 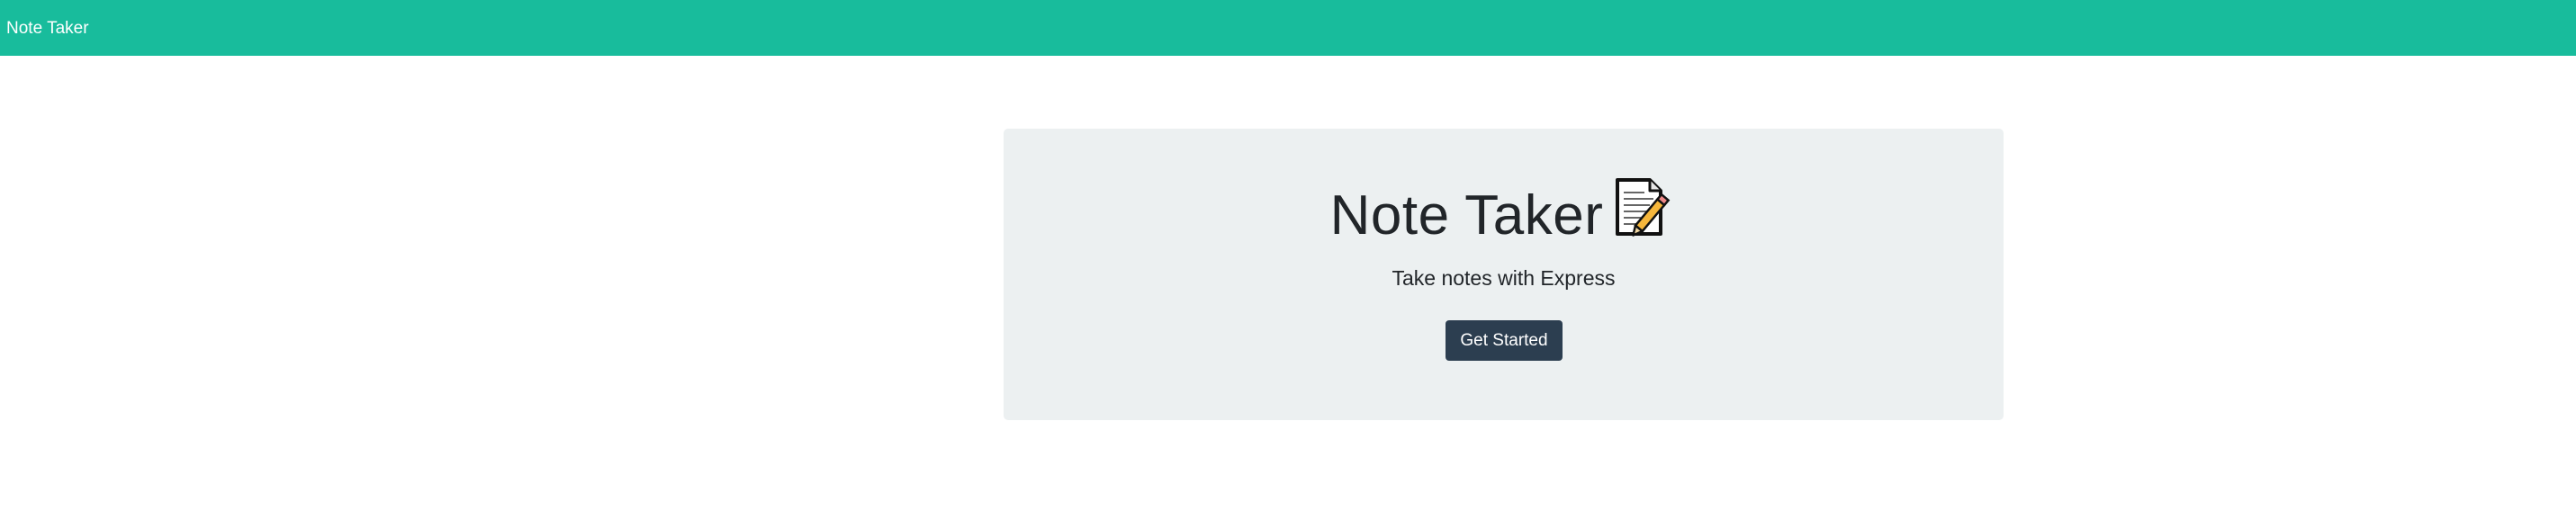 What do you see at coordinates (47, 28) in the screenshot?
I see `navbar-brand: Note Taker` at bounding box center [47, 28].